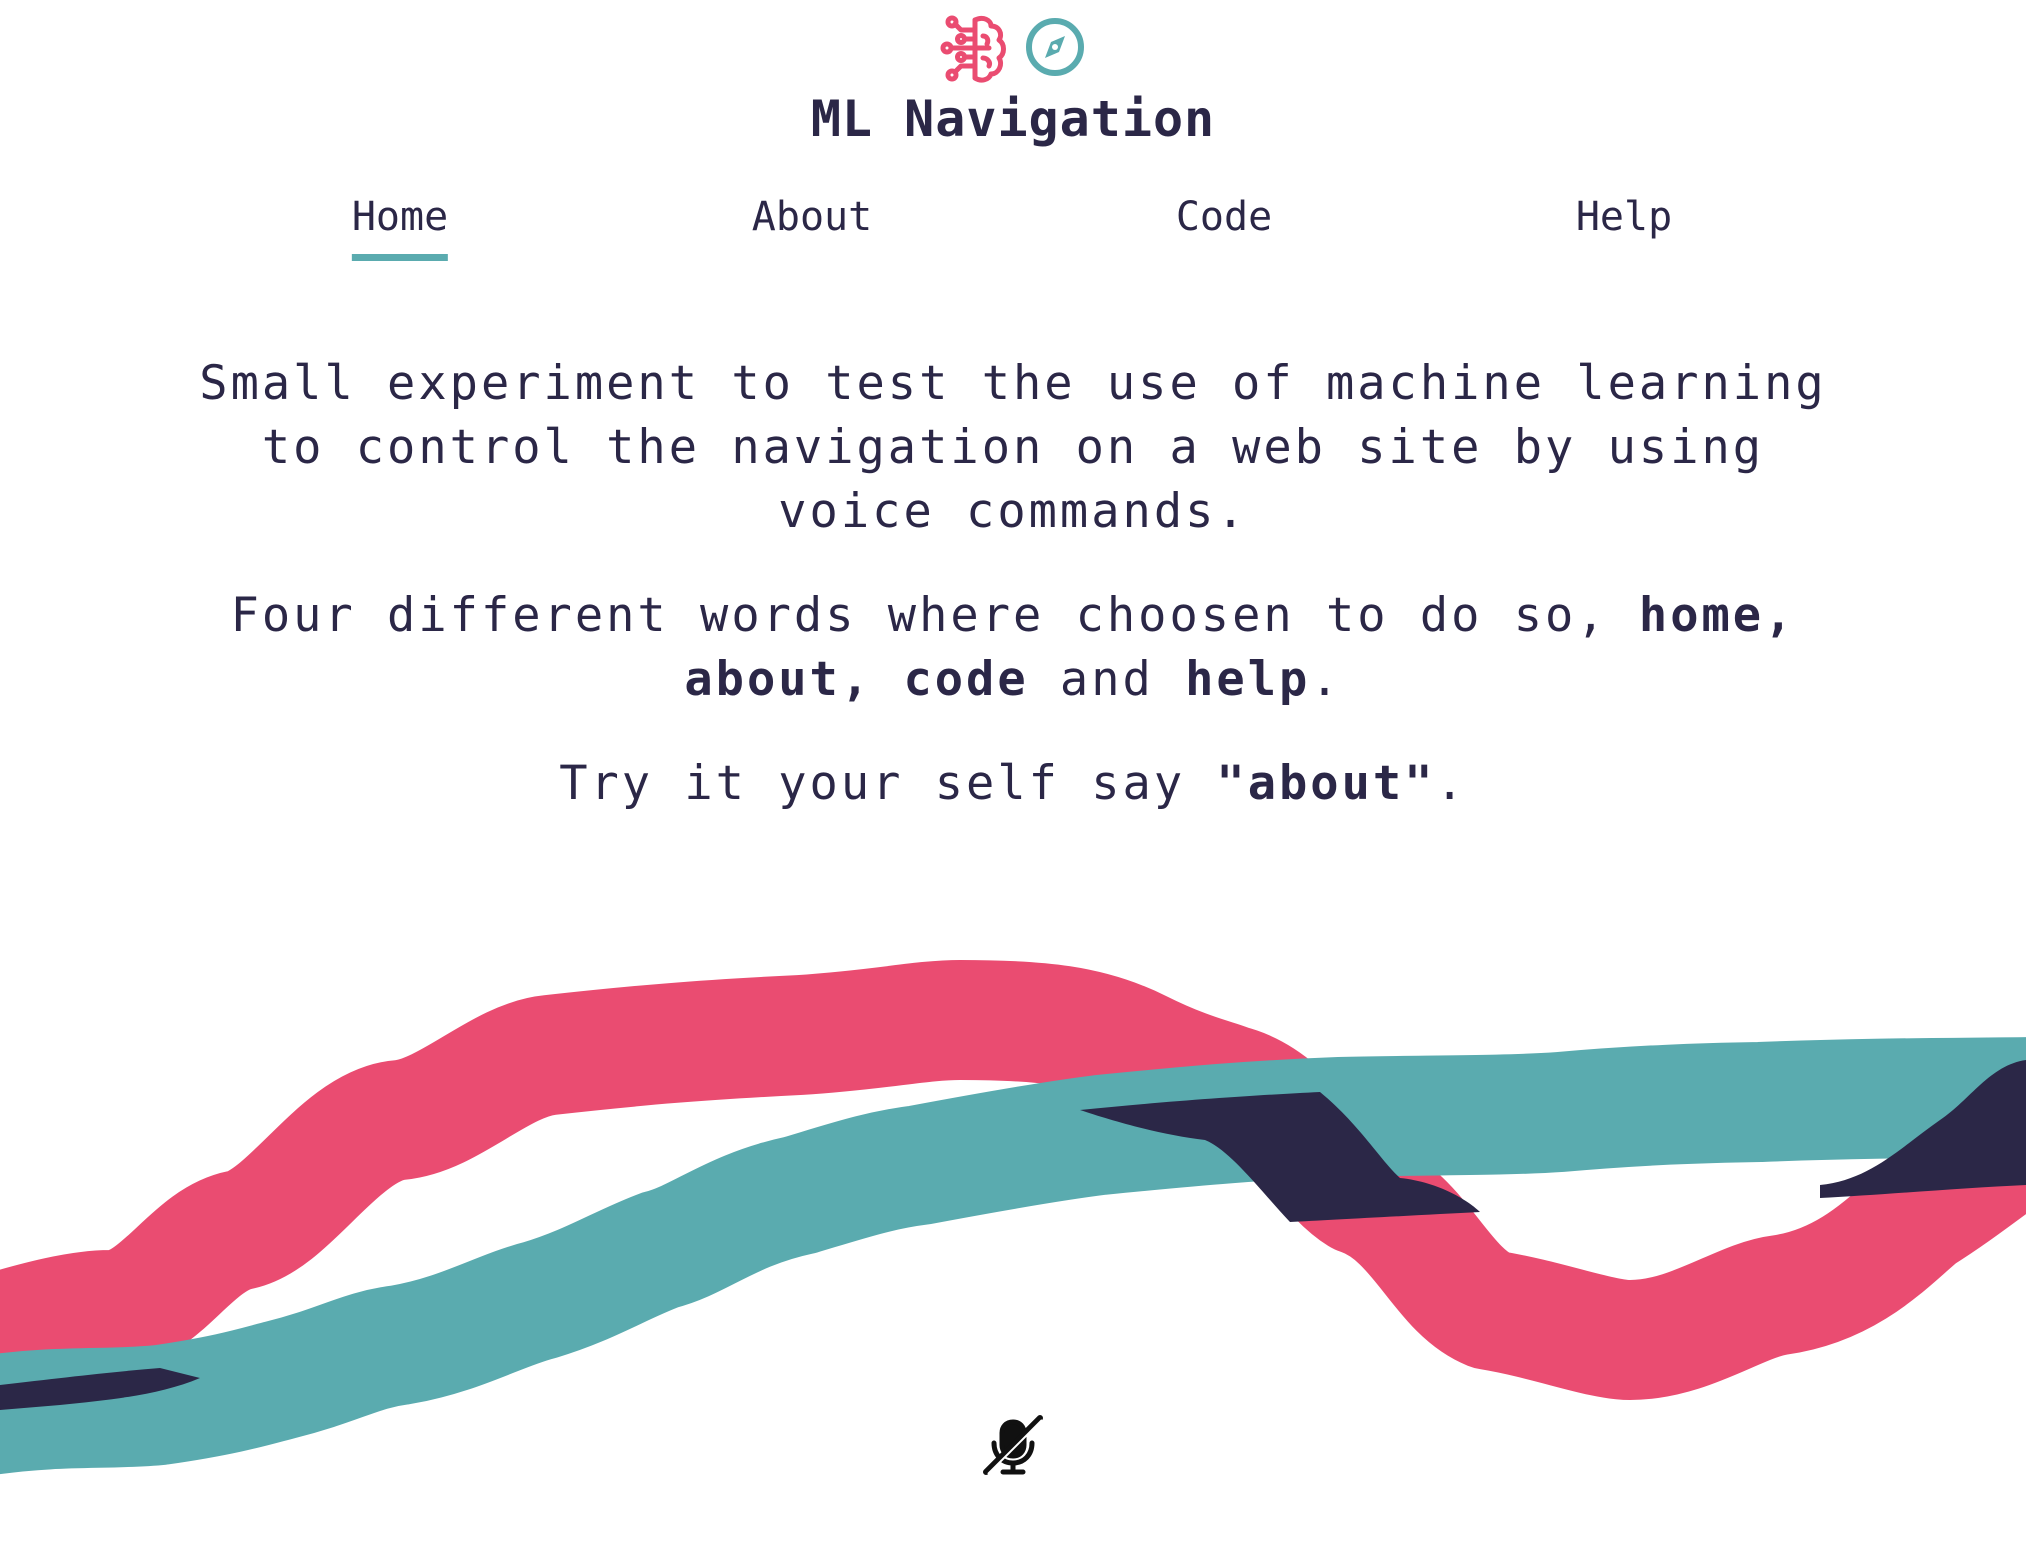 The image size is (2026, 1556). Describe the element at coordinates (1451, 783) in the screenshot. I see `try-end: .` at that location.